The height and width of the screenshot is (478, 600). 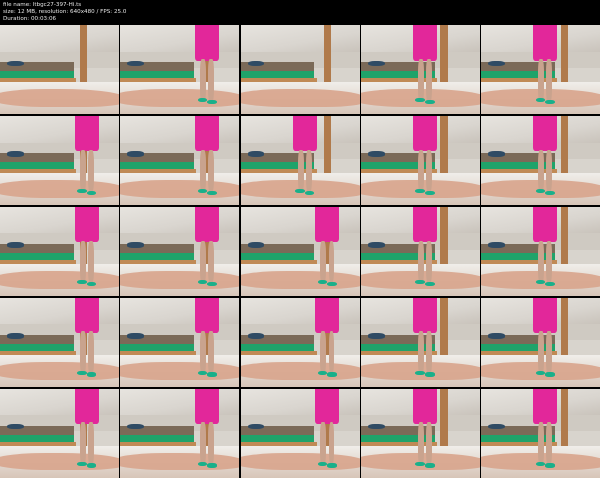 I want to click on file-name-text: file name: ltbgc27-397-Hi.ts, so click(x=42, y=5).